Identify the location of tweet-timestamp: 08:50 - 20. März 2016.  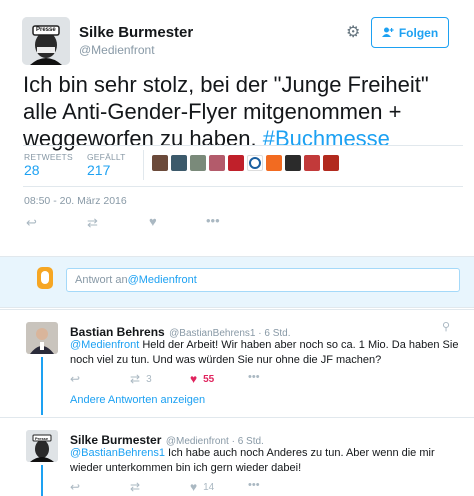
(75, 201).